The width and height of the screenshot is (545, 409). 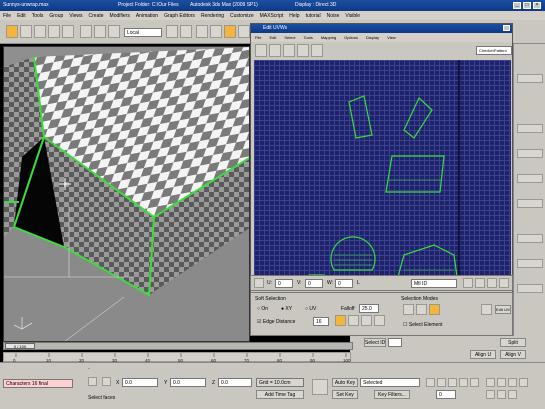 I want to click on pivot-icon, so click(x=172, y=31).